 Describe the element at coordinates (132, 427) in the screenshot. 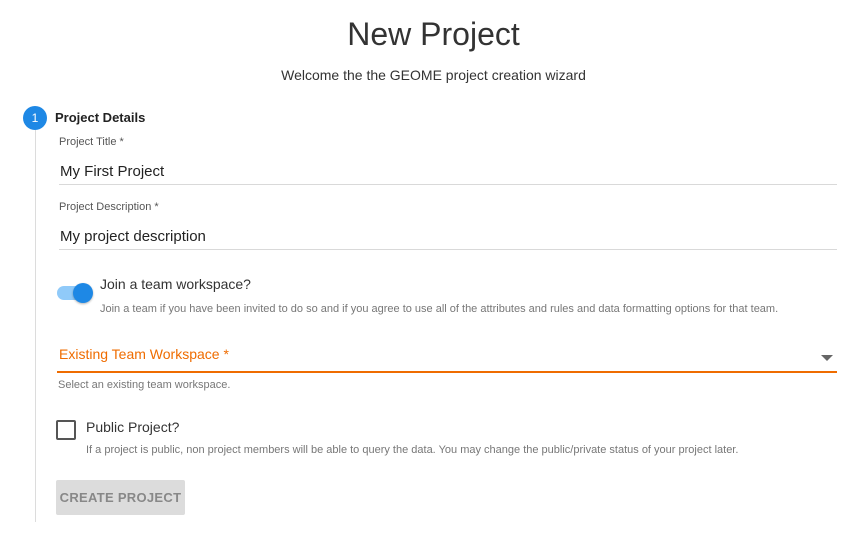

I see `public-project-label: Public Project?` at that location.